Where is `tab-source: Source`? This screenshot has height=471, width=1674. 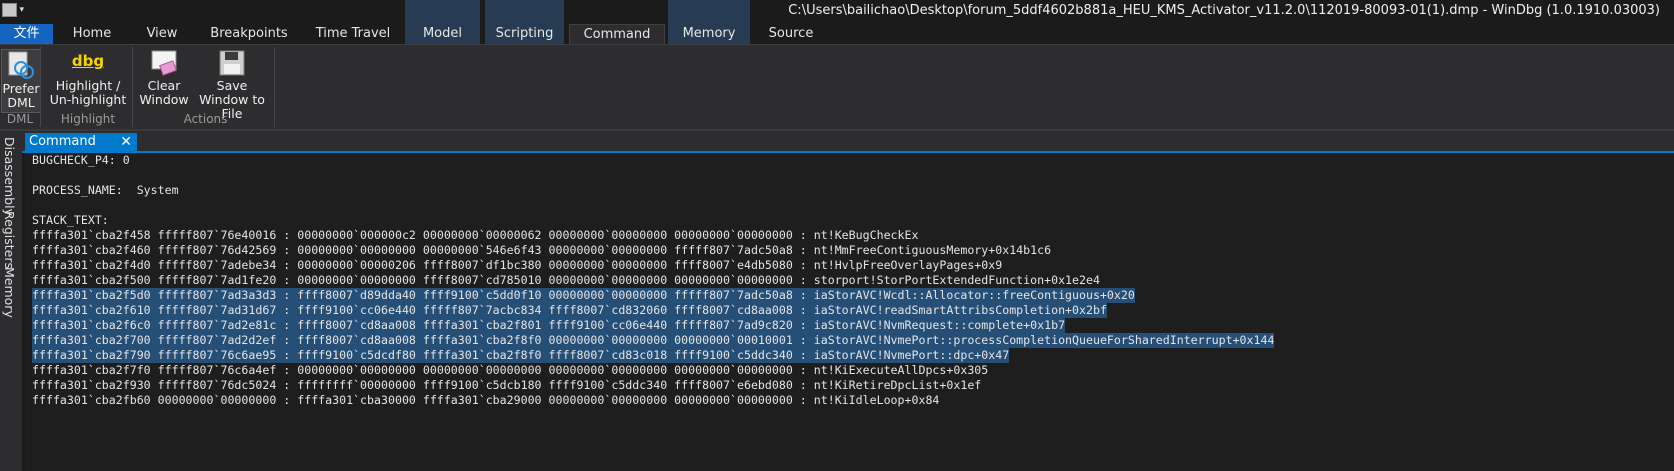
tab-source: Source is located at coordinates (791, 34).